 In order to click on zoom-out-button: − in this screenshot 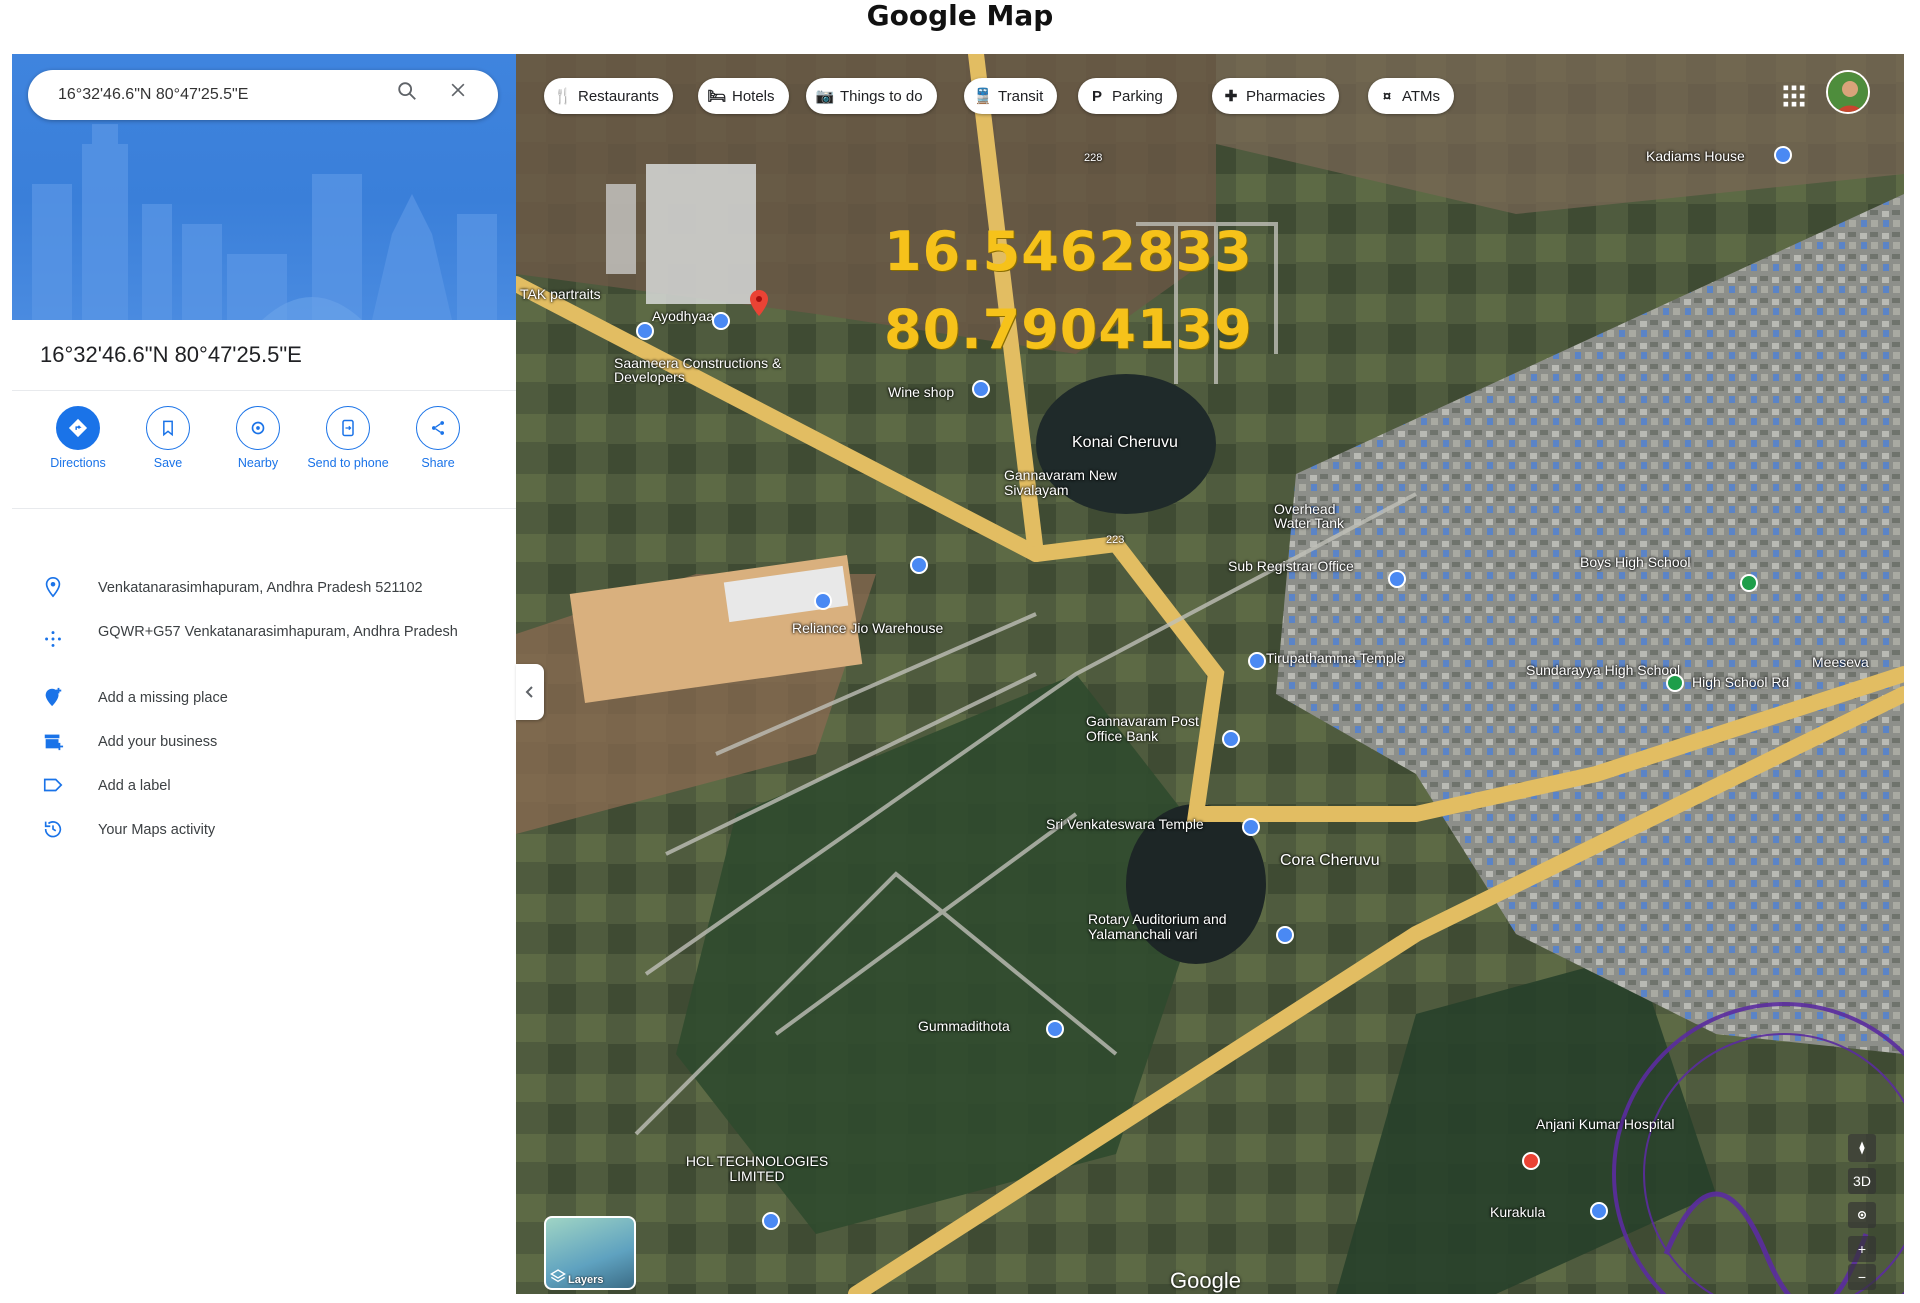, I will do `click(1862, 1277)`.